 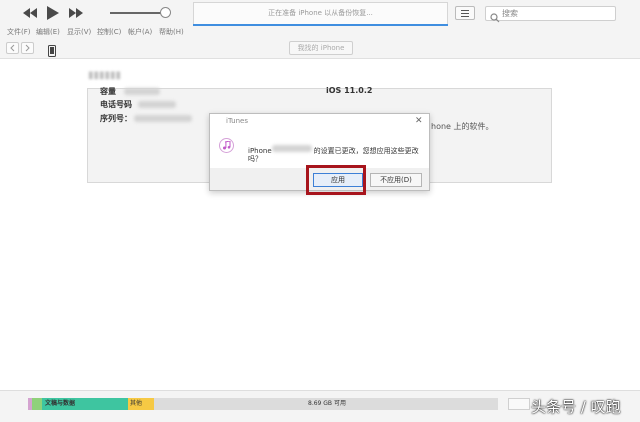 What do you see at coordinates (255, 159) in the screenshot?
I see `dialog-message-line-2: 吗？` at bounding box center [255, 159].